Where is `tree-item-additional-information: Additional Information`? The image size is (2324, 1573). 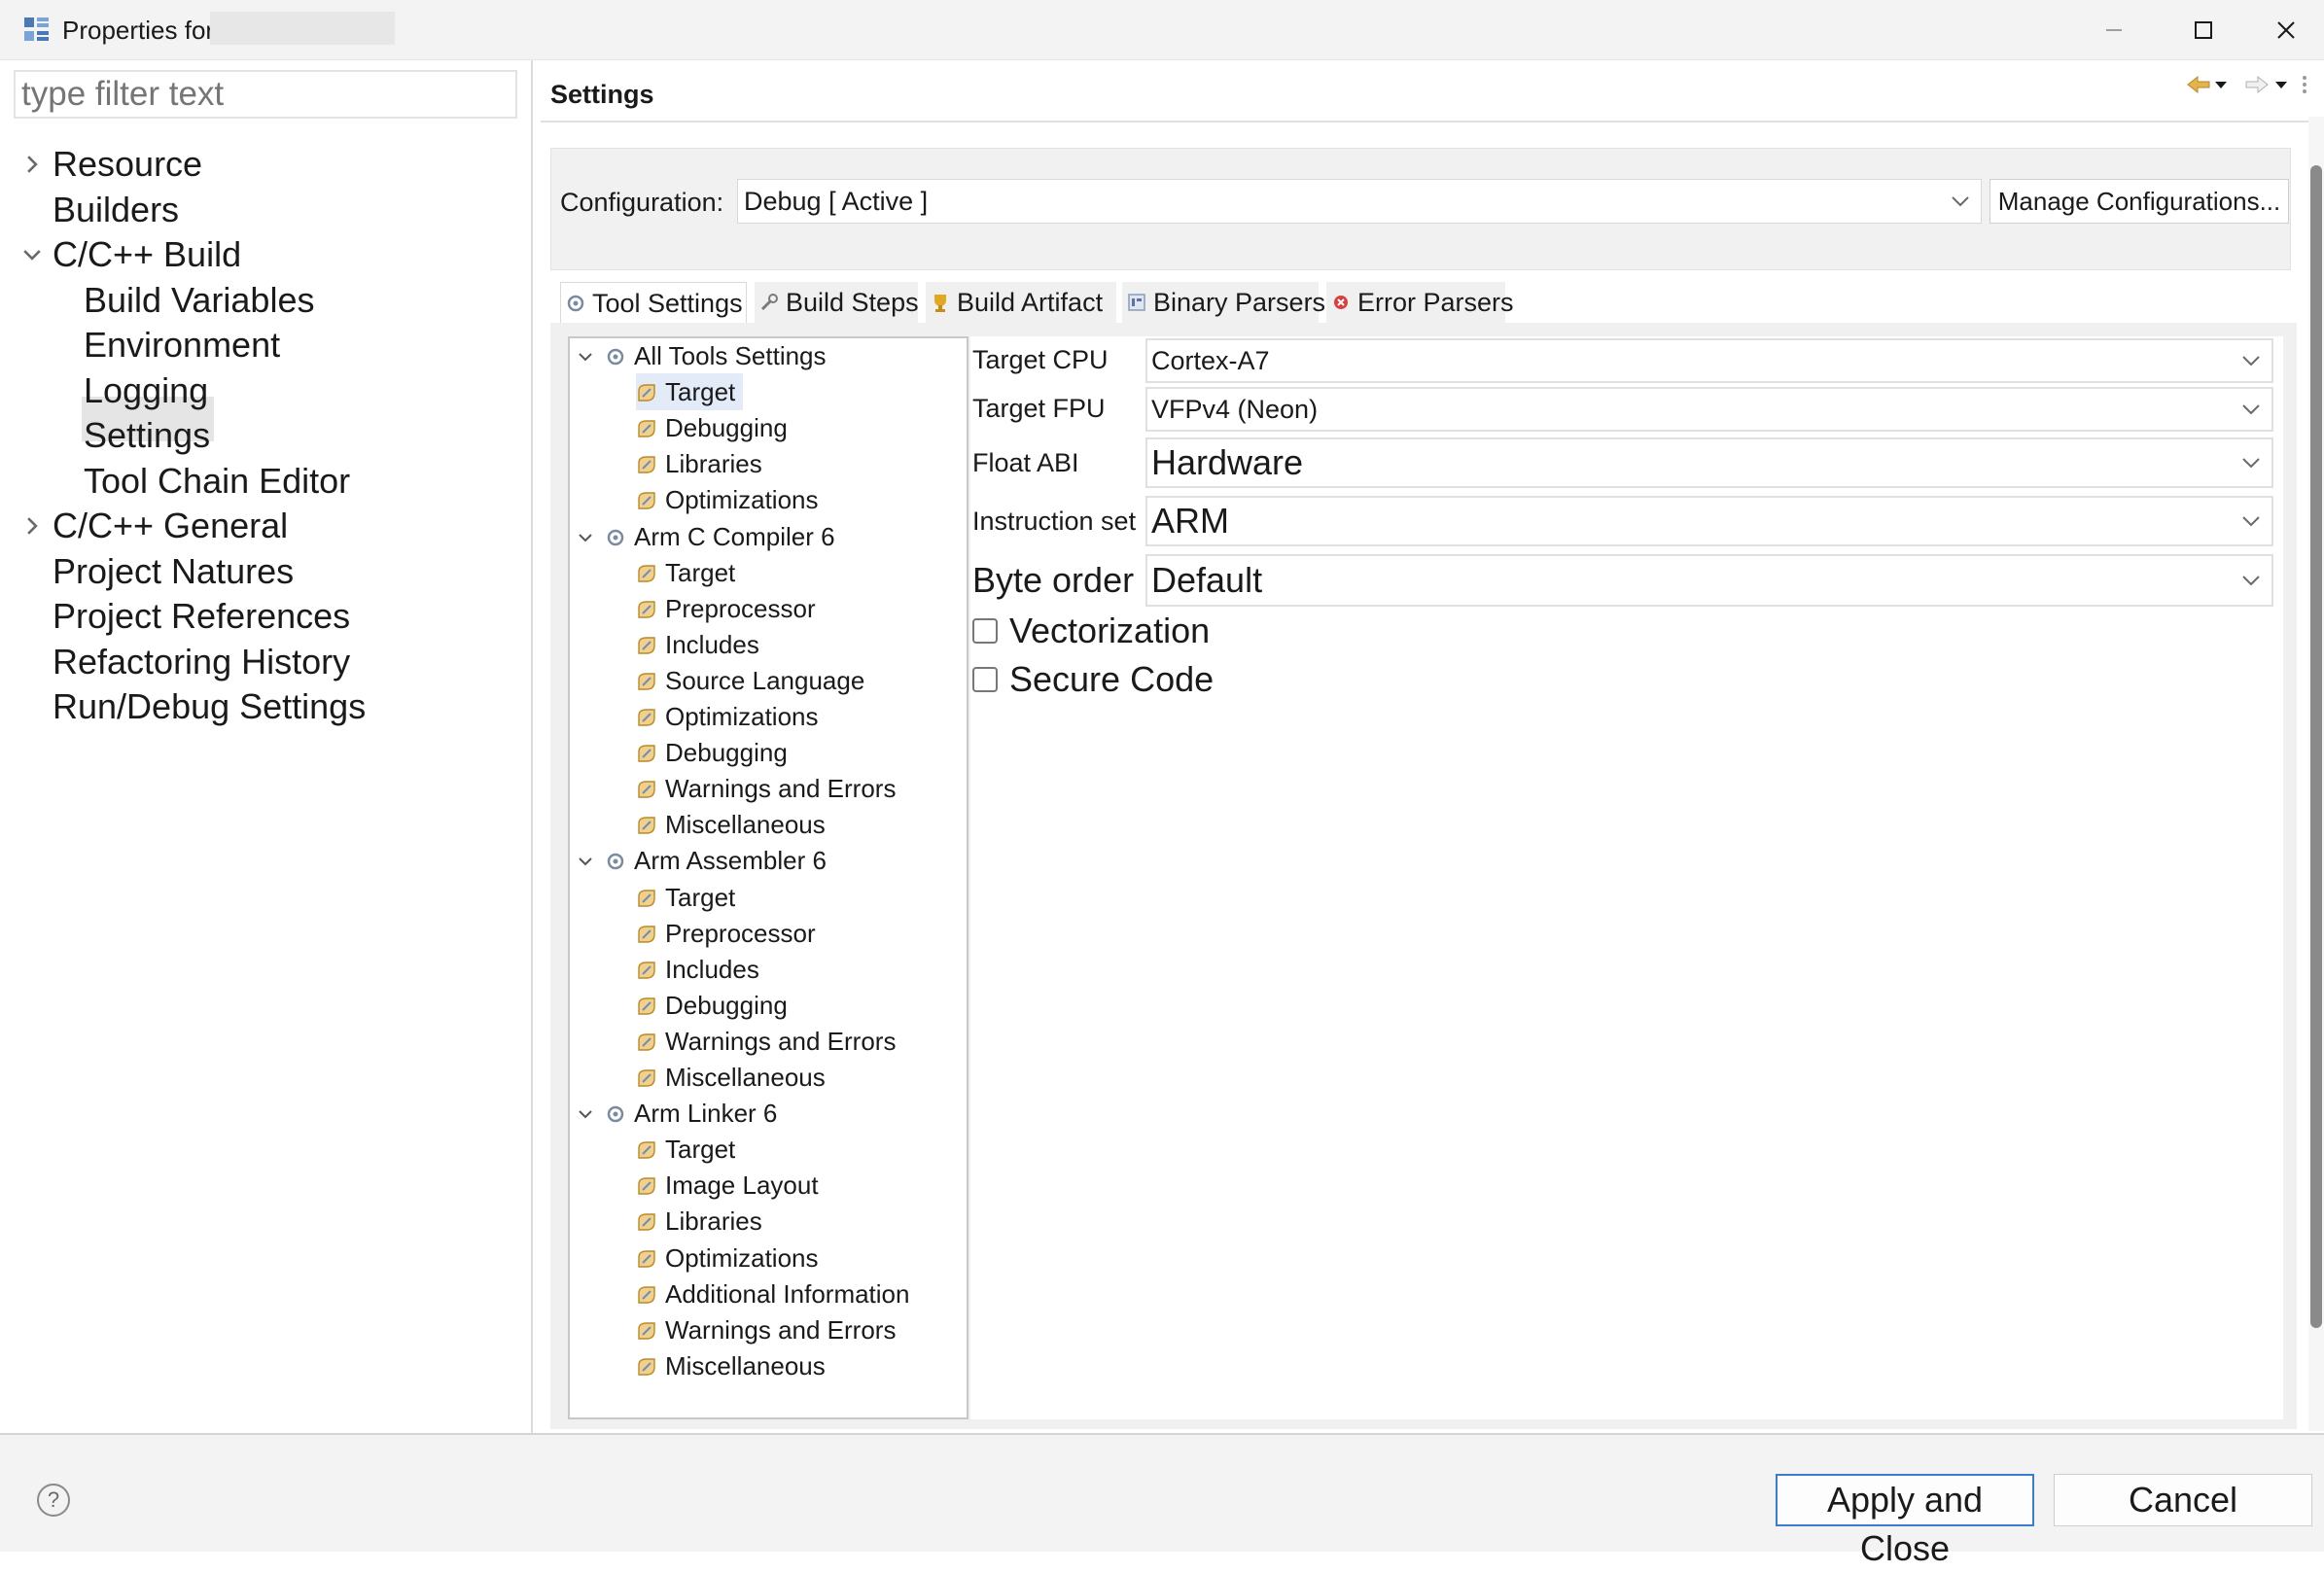 tree-item-additional-information: Additional Information is located at coordinates (787, 1294).